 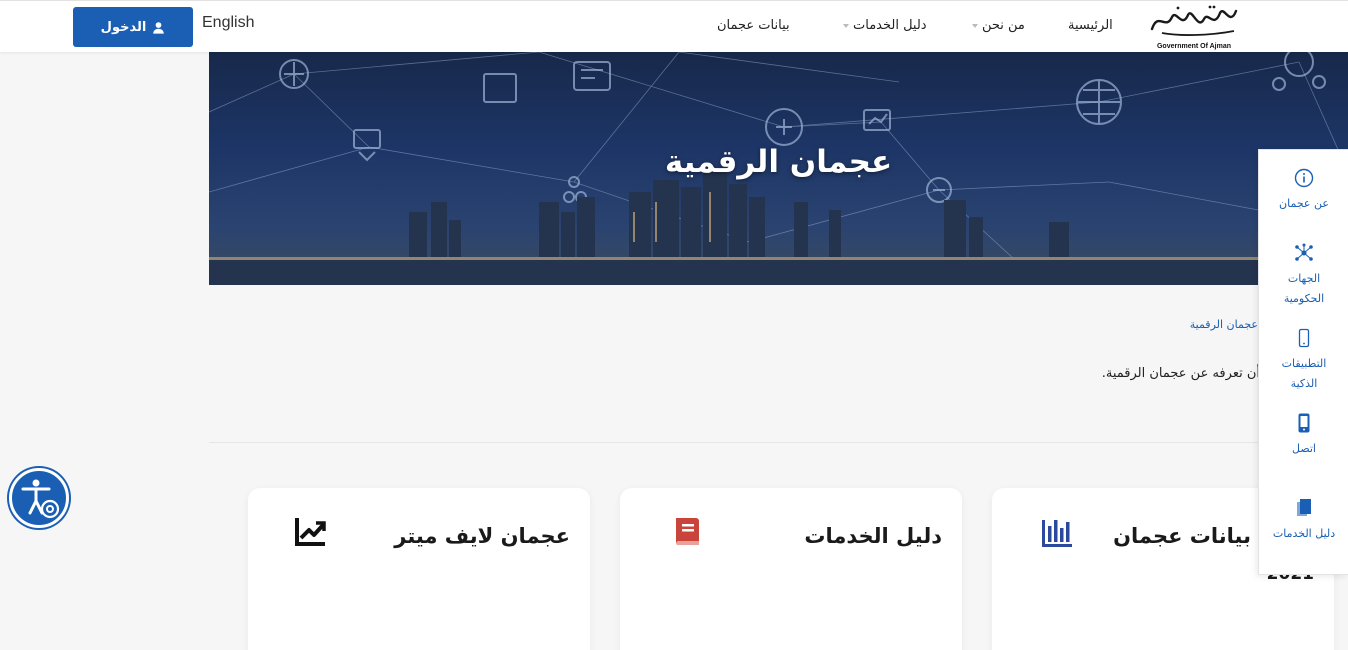 I want to click on nav-item-services-guide: دليل الخدمات, so click(x=885, y=25).